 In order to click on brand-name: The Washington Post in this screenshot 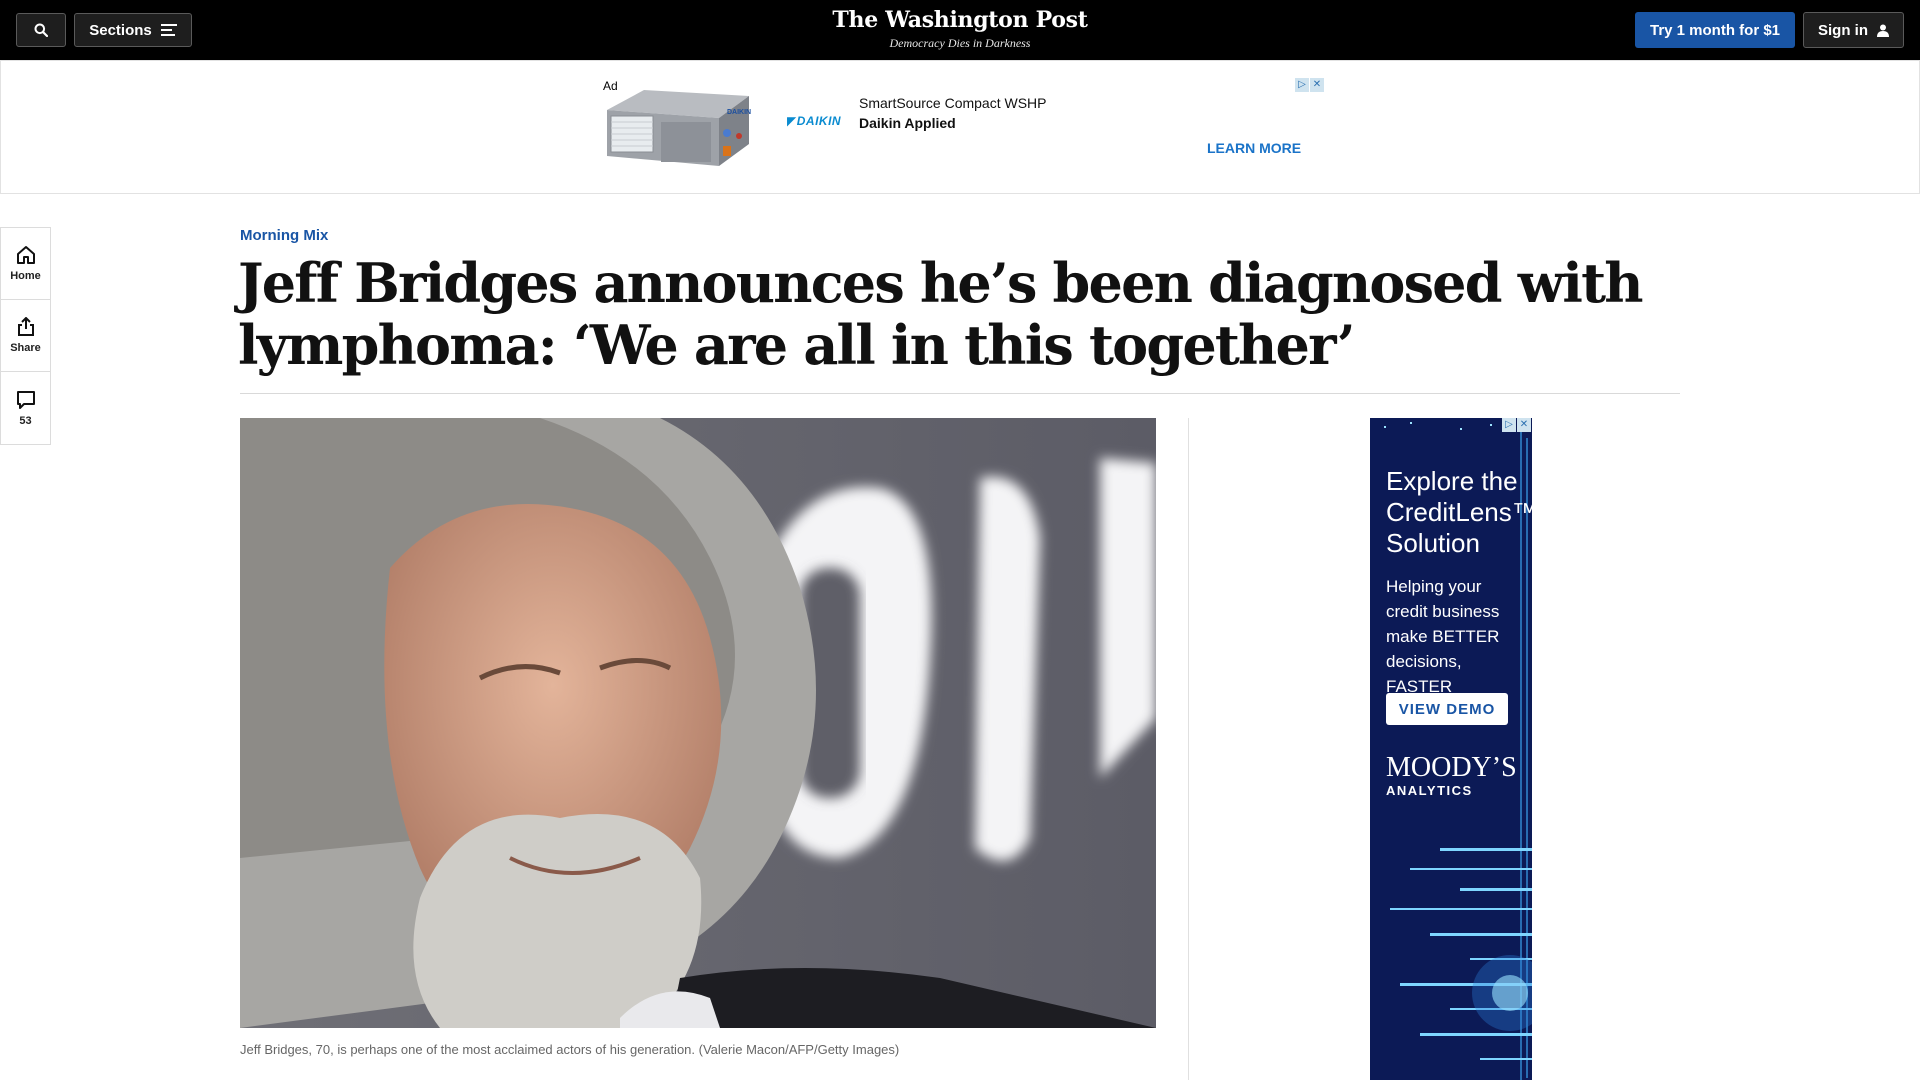, I will do `click(960, 20)`.